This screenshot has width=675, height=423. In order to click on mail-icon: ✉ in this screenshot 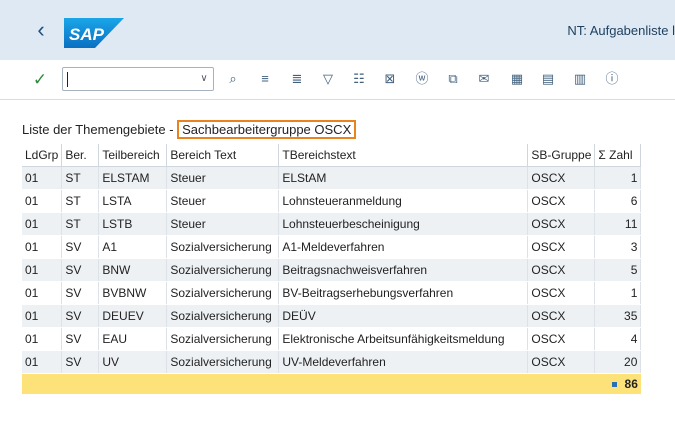, I will do `click(484, 79)`.